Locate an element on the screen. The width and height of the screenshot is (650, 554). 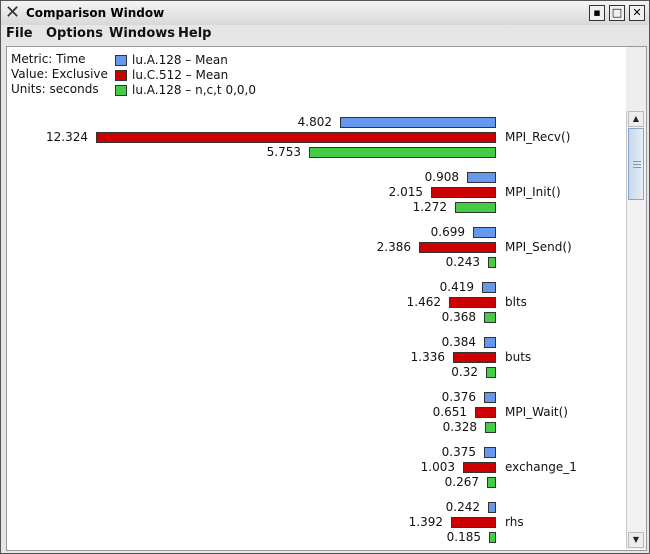
bar-value-label: 0.699 is located at coordinates (447, 232).